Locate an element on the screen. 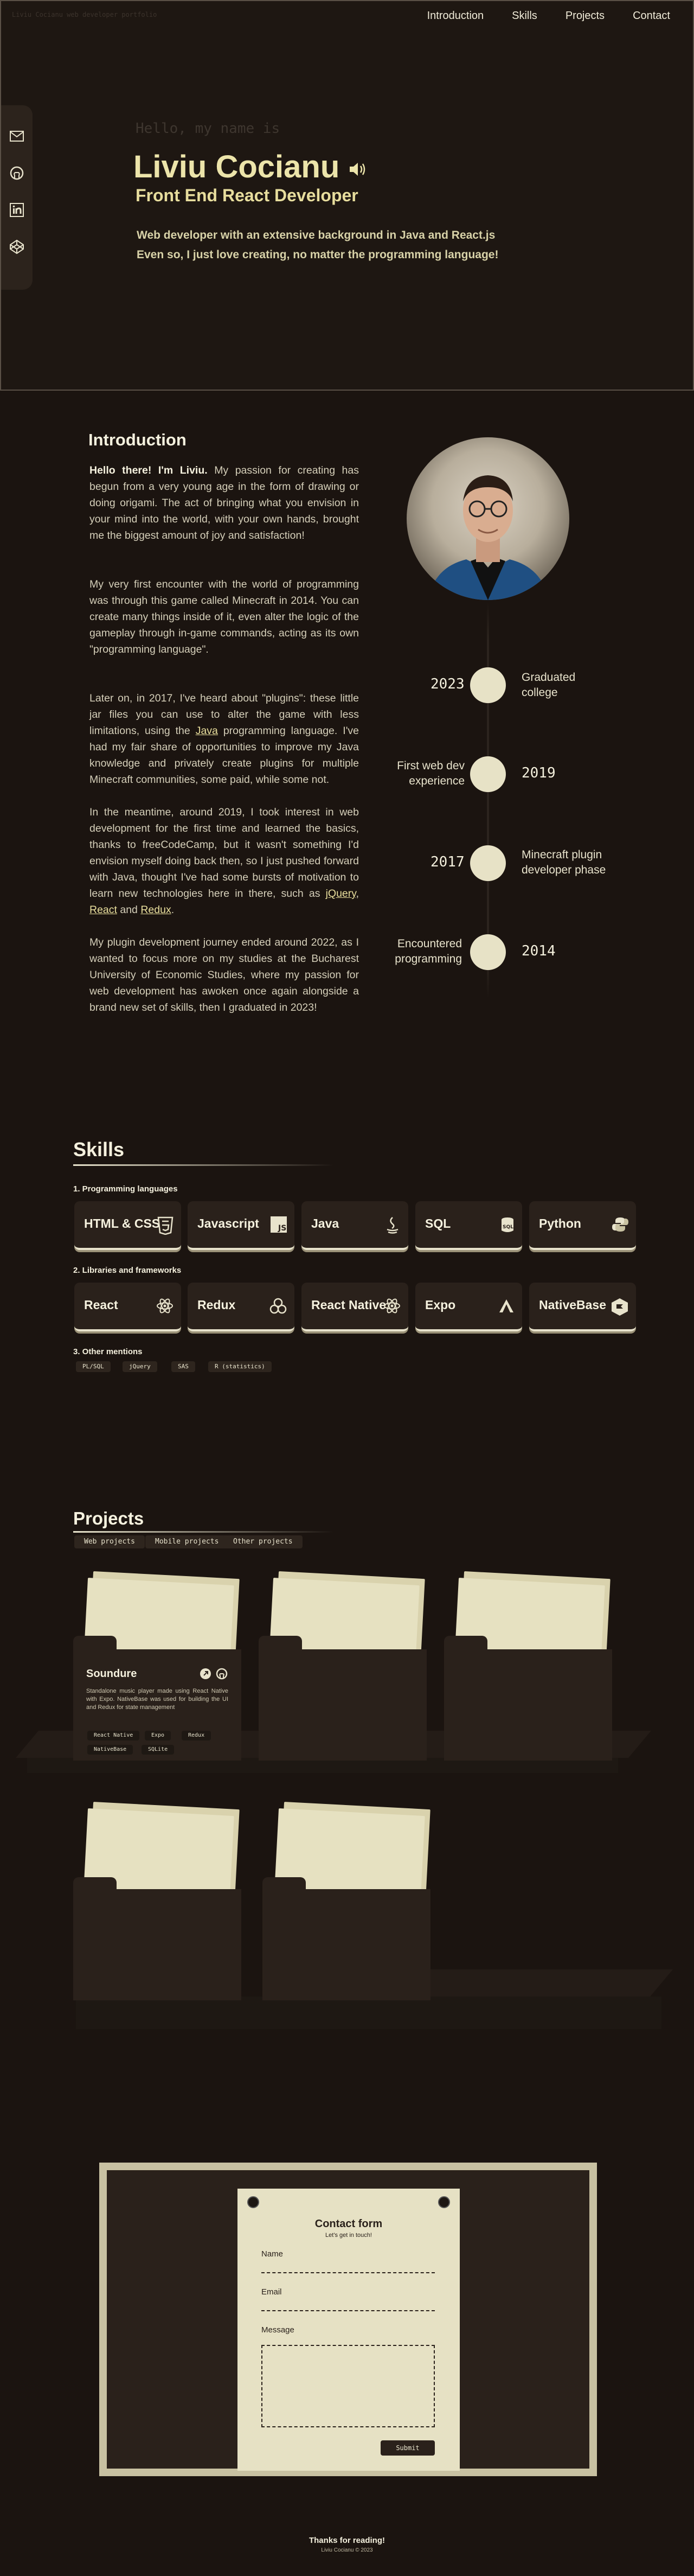  speaker-icon is located at coordinates (357, 167).